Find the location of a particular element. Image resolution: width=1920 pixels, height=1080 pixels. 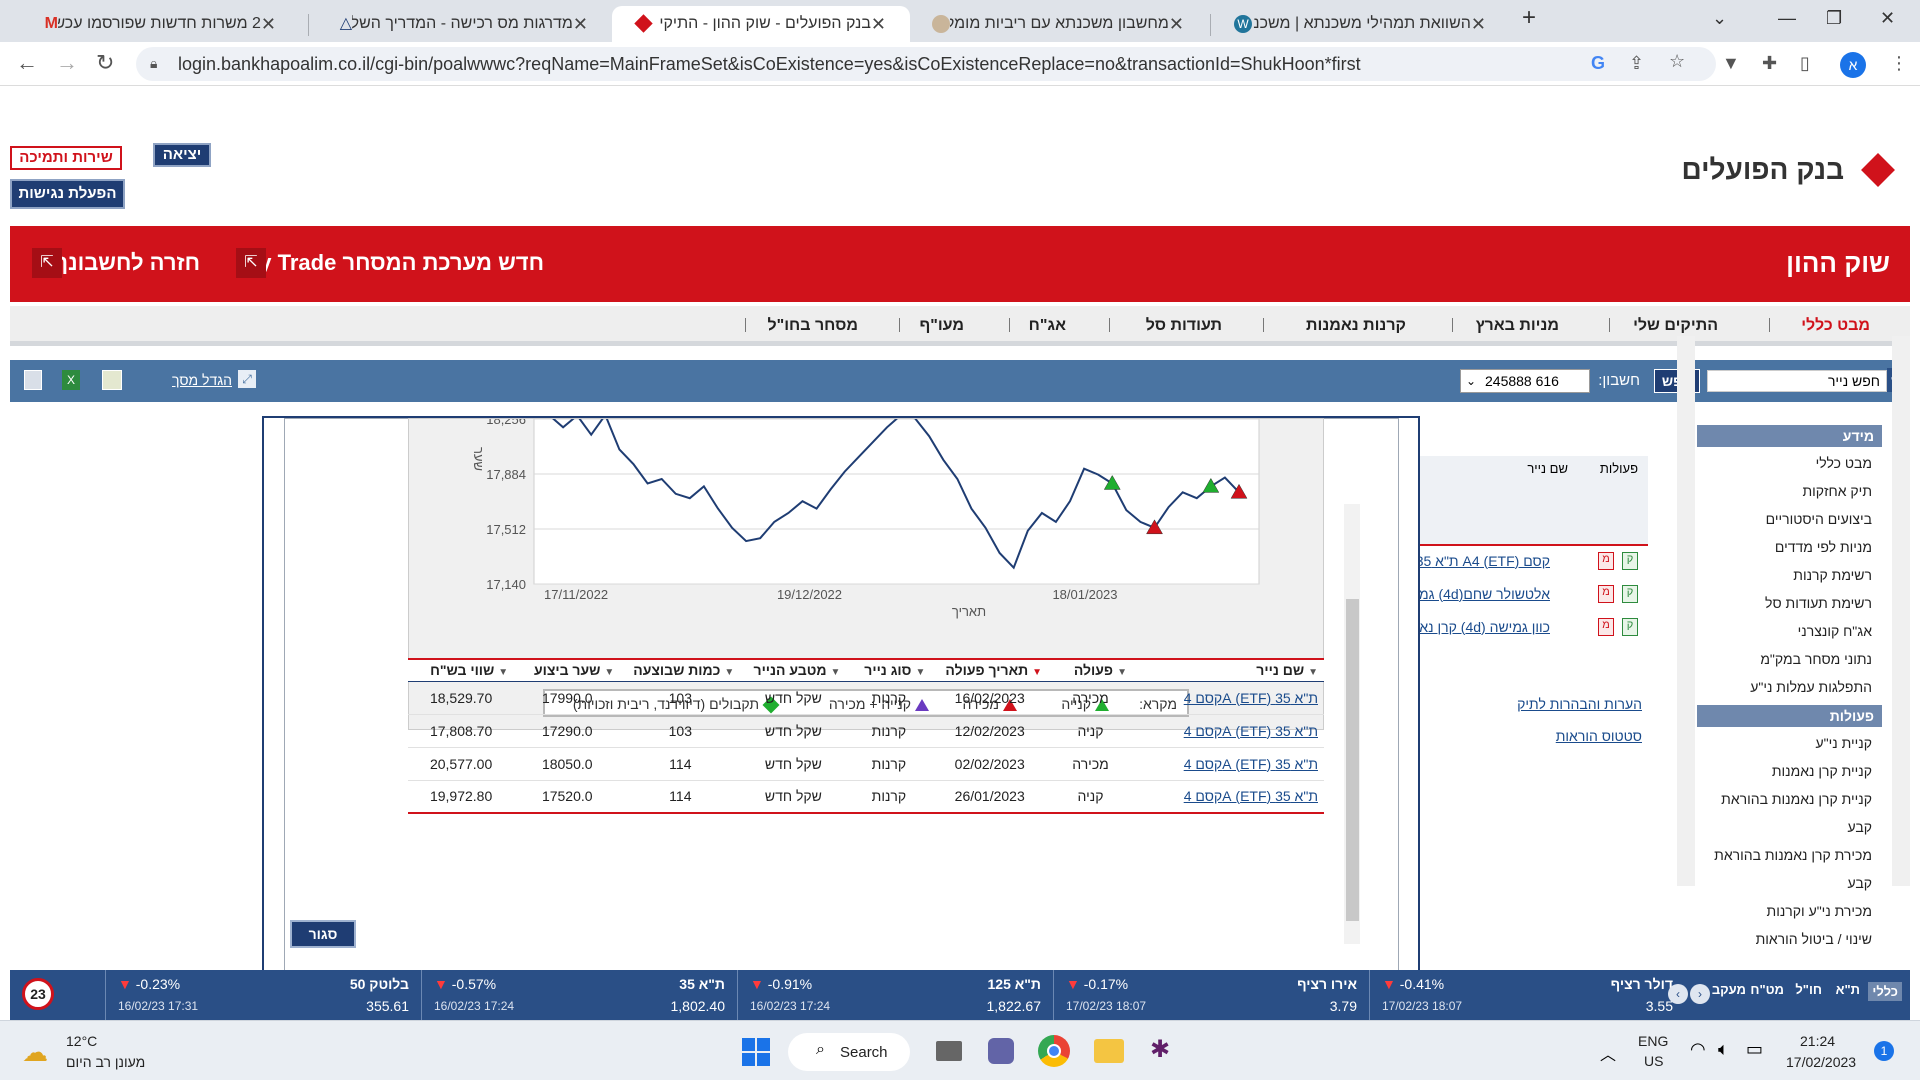

sidebar-item: ביצועים היסטוריים is located at coordinates (1787, 519).